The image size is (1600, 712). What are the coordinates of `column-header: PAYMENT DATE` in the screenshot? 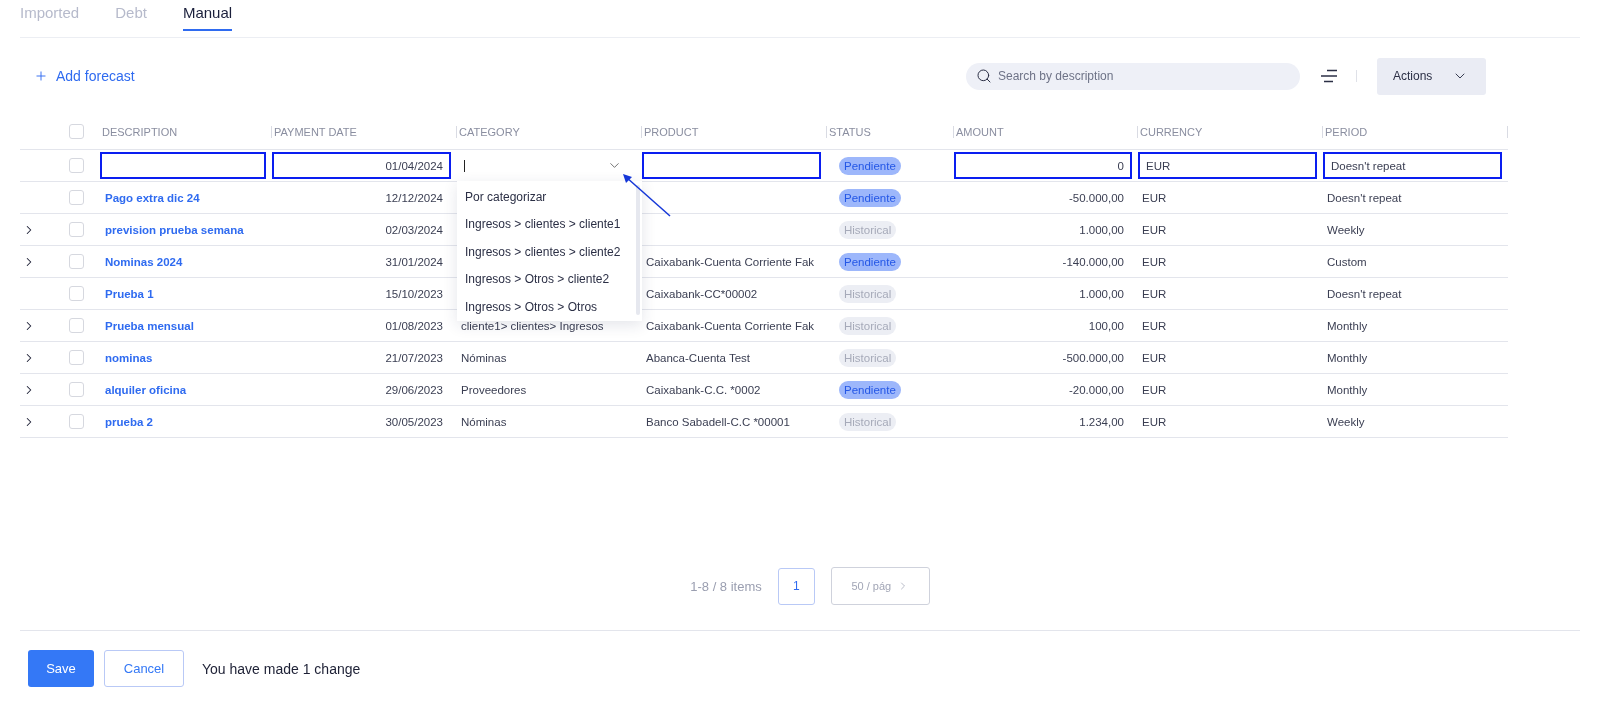 It's located at (315, 131).